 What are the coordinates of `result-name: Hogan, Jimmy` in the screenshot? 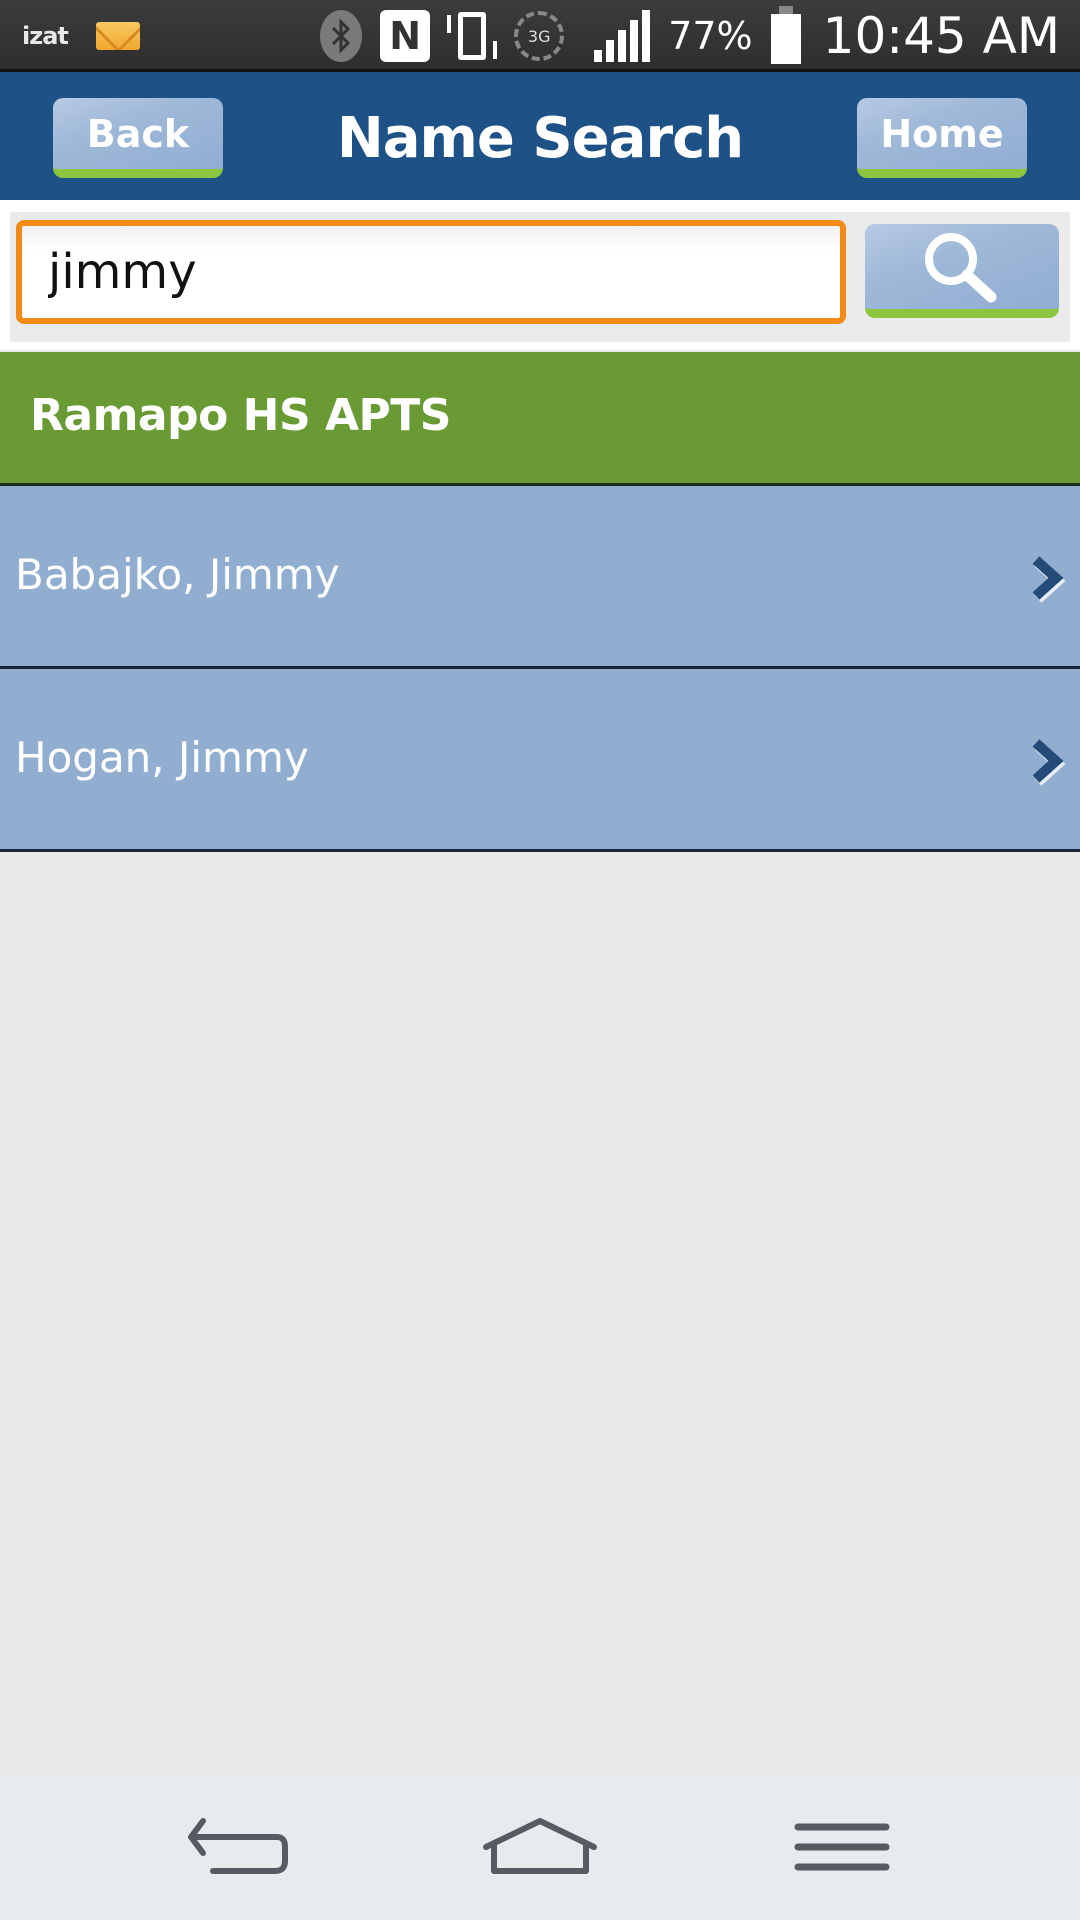 It's located at (162, 757).